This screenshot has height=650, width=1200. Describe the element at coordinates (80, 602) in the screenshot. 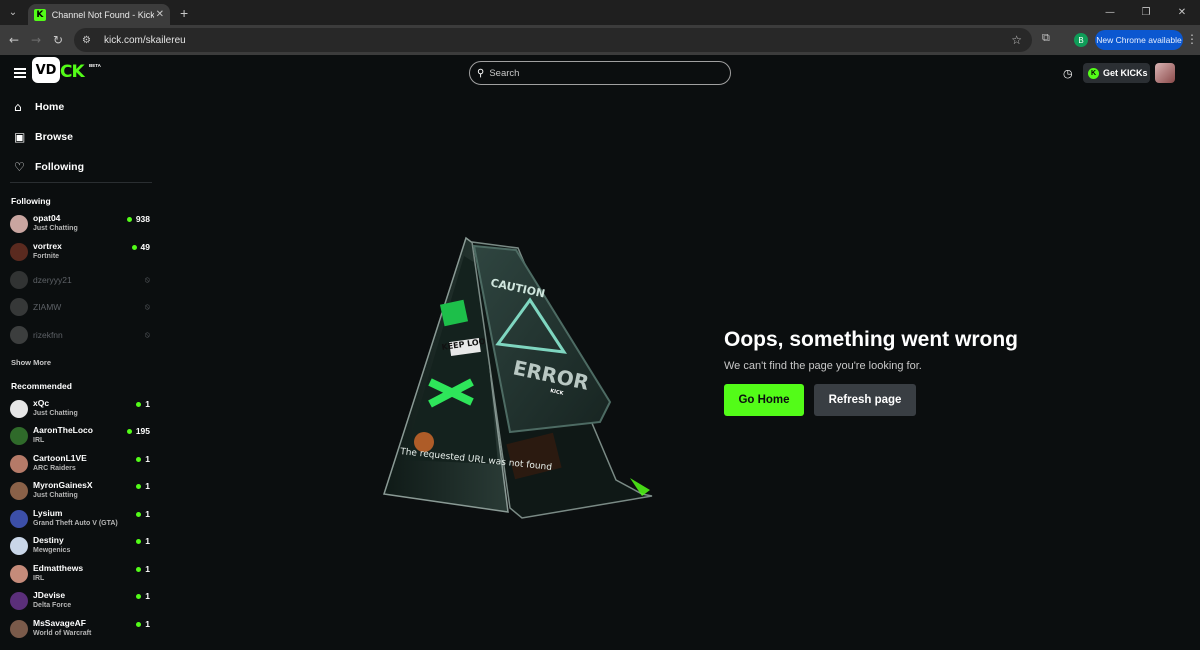

I see `recommended-channel: JDevise Delta Force 1` at that location.